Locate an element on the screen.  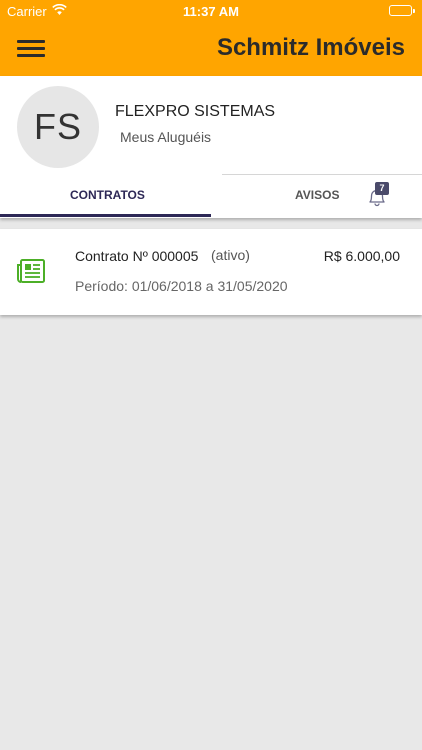
contract-title: Contrato Nº 000005 is located at coordinates (137, 256).